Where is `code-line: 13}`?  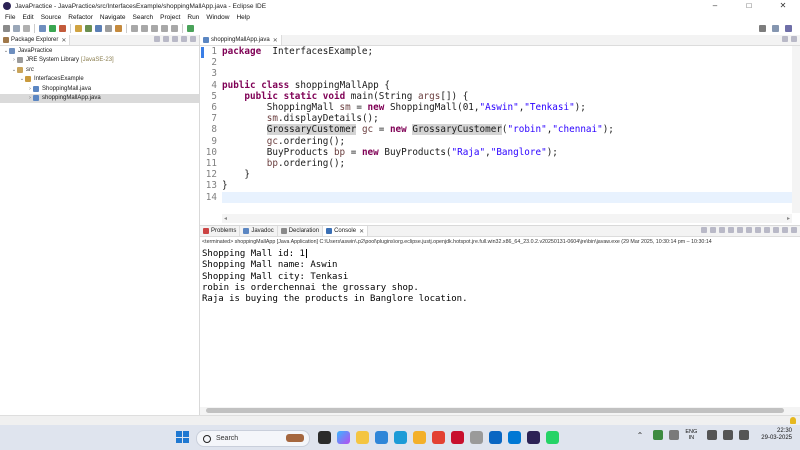
code-line: 13} is located at coordinates (214, 185).